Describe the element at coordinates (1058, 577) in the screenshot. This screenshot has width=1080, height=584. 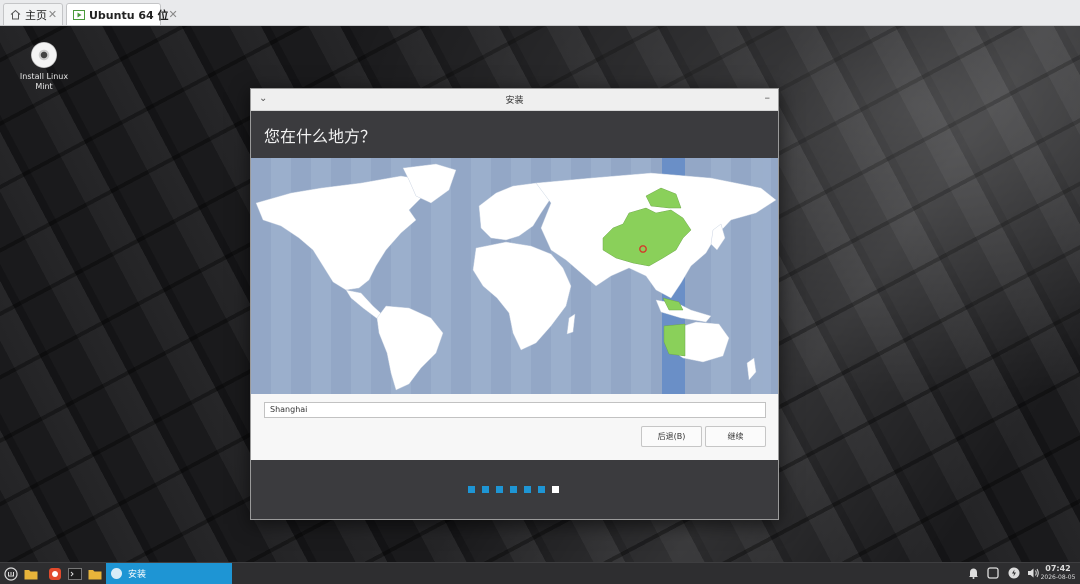
I see `clock-date: 2026-08-05` at that location.